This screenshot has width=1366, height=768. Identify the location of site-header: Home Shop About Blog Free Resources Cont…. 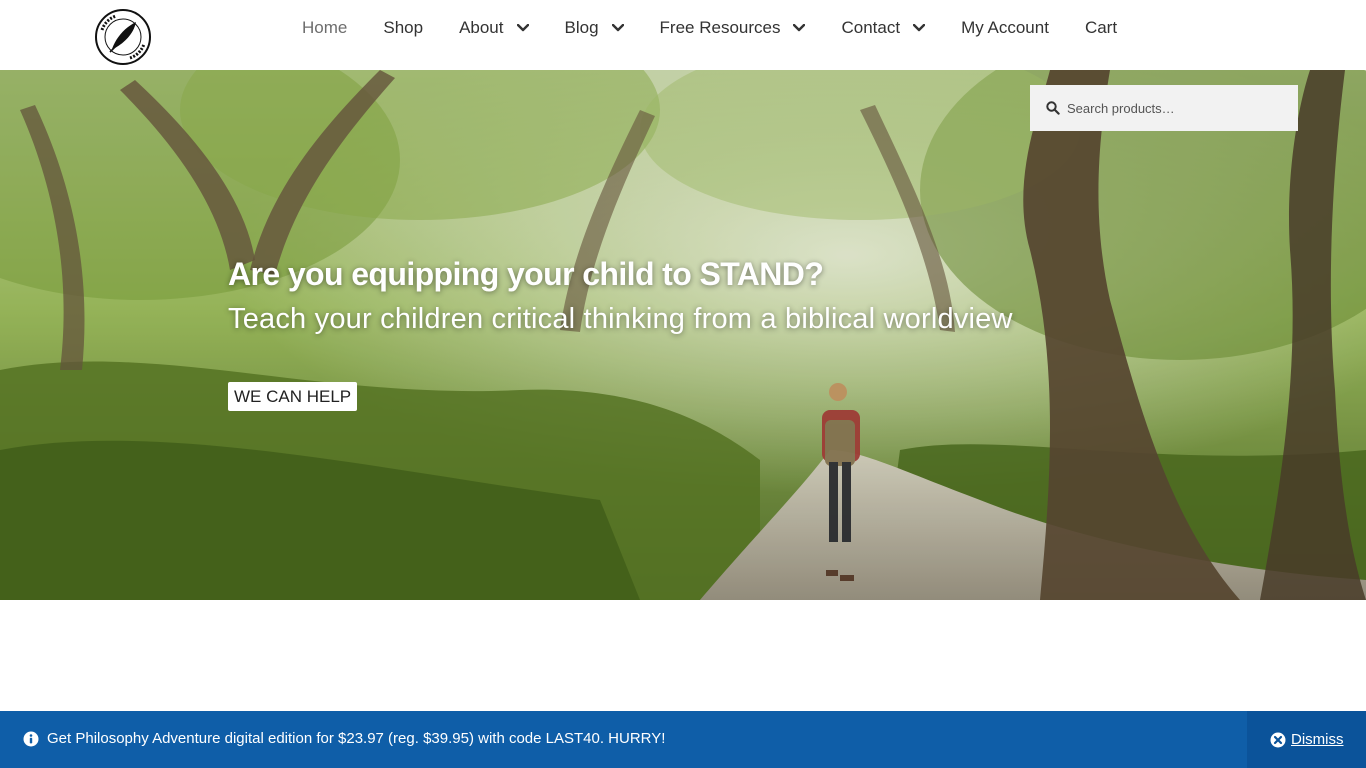
(683, 35).